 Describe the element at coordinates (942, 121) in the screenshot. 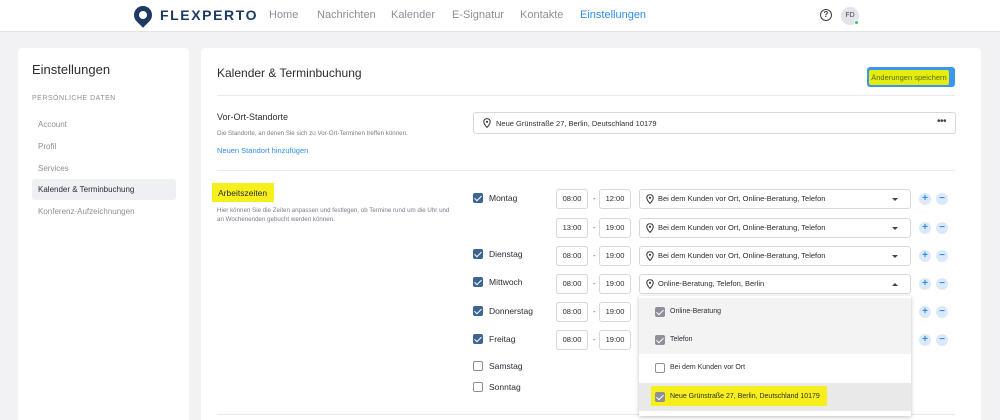

I see `more-options-icon: •••` at that location.